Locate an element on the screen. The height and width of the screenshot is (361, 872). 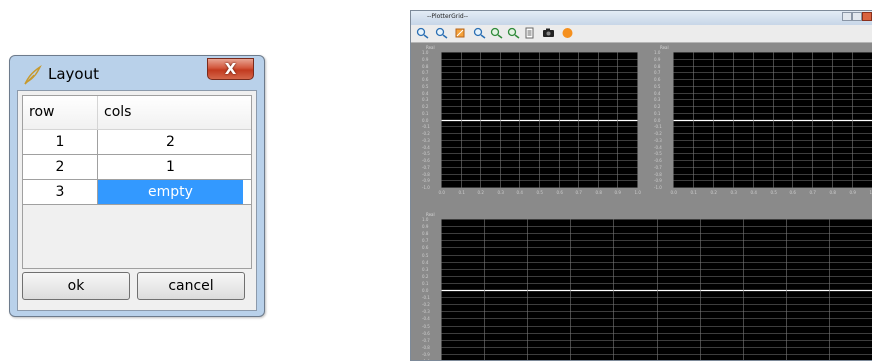
plotter-titlebar: --PlotterGrid-- is located at coordinates (641, 18).